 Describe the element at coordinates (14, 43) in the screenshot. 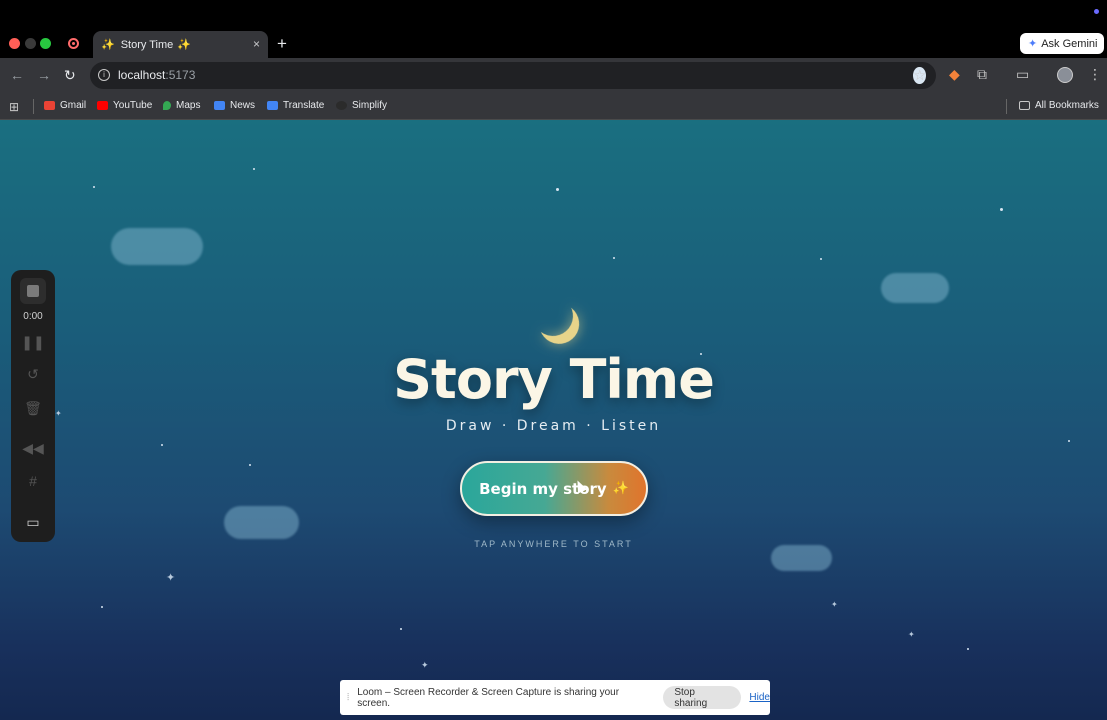

I see `close-window-button` at that location.